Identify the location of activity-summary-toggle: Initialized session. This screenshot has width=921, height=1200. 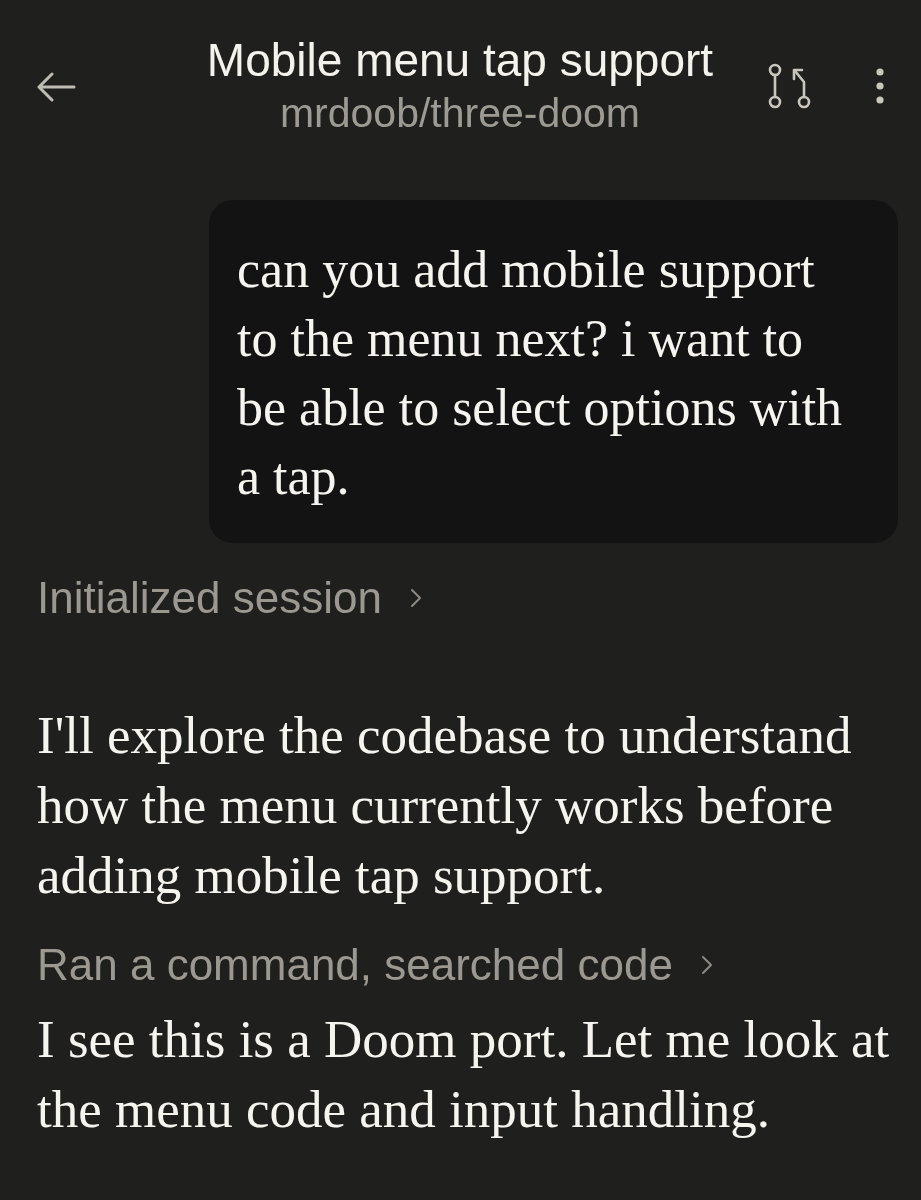
(229, 598).